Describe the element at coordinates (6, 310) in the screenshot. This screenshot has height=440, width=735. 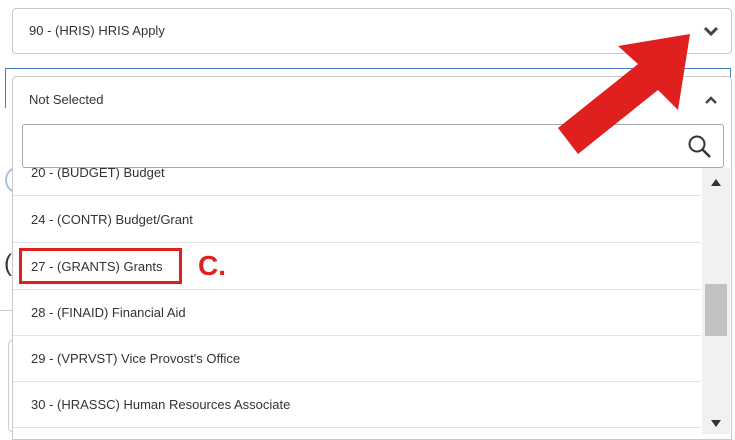
I see `background-divider` at that location.